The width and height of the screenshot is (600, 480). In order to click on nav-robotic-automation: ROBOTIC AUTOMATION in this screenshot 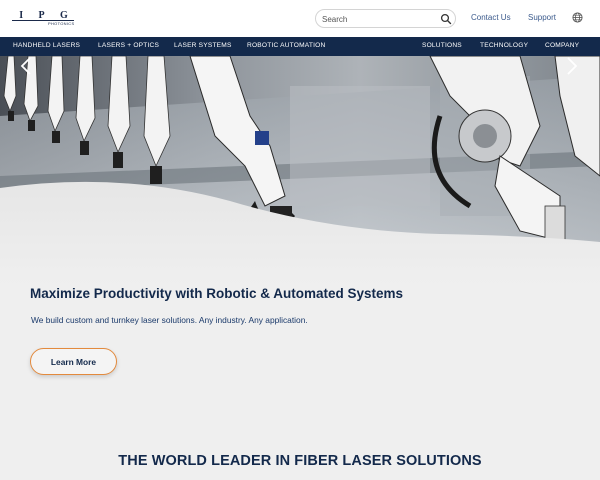, I will do `click(286, 45)`.